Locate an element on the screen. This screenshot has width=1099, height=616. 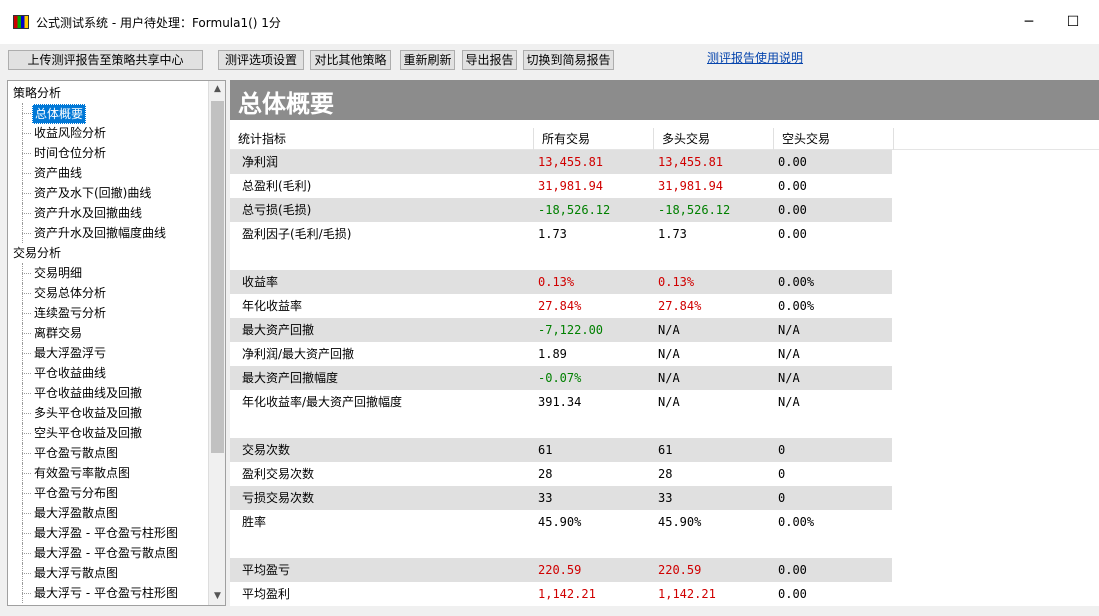
scroll-up-icon: ▲ is located at coordinates (217, 89).